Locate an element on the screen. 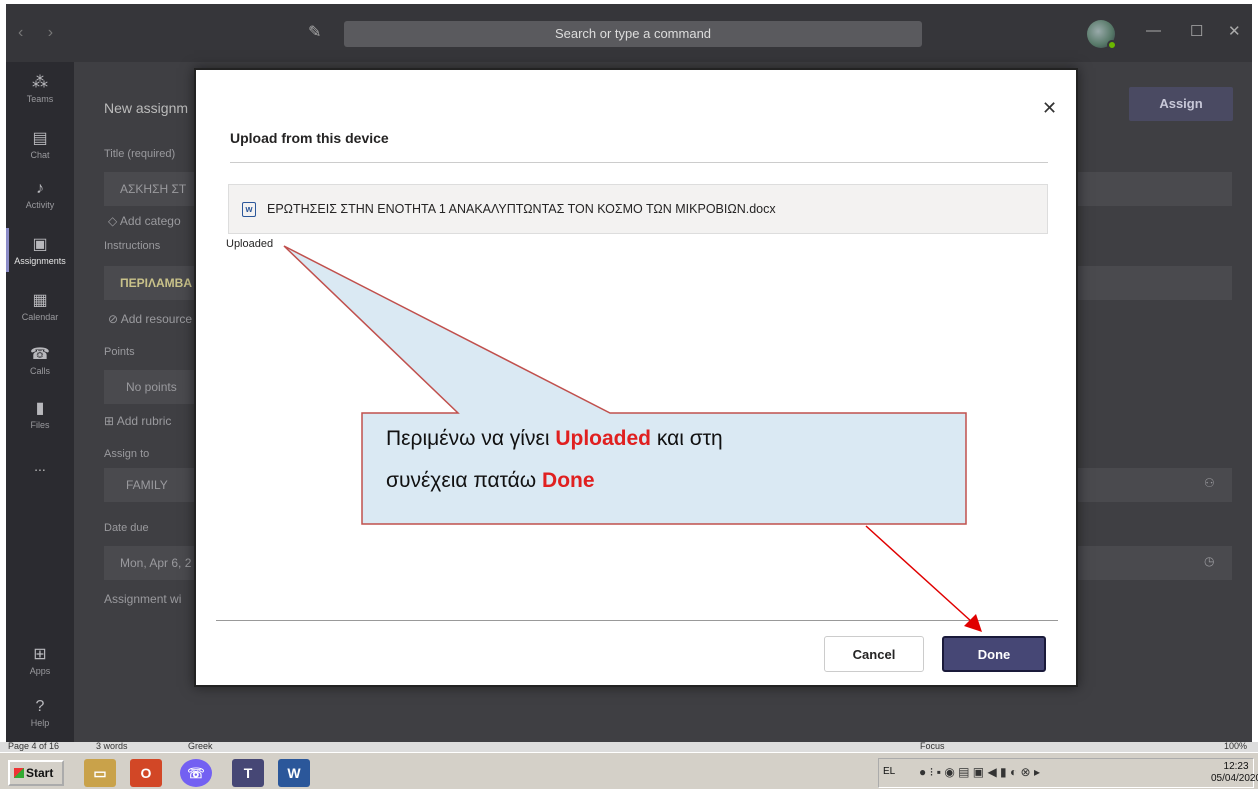 The image size is (1258, 789). file-icon: ▮ is located at coordinates (40, 408).